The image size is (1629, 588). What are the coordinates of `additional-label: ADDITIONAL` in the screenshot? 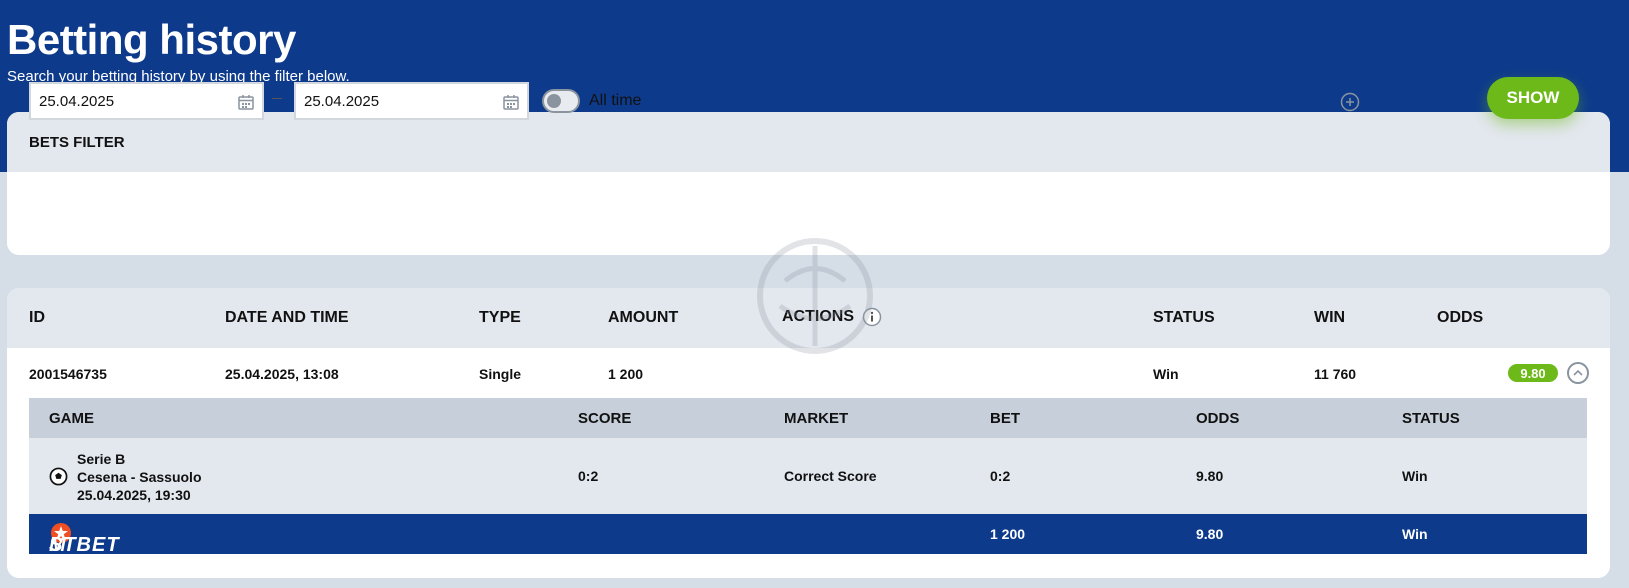 It's located at (1418, 101).